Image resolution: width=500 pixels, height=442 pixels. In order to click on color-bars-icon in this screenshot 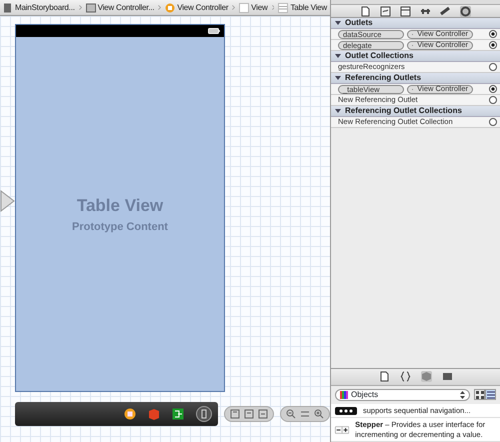, I will do `click(344, 394)`.